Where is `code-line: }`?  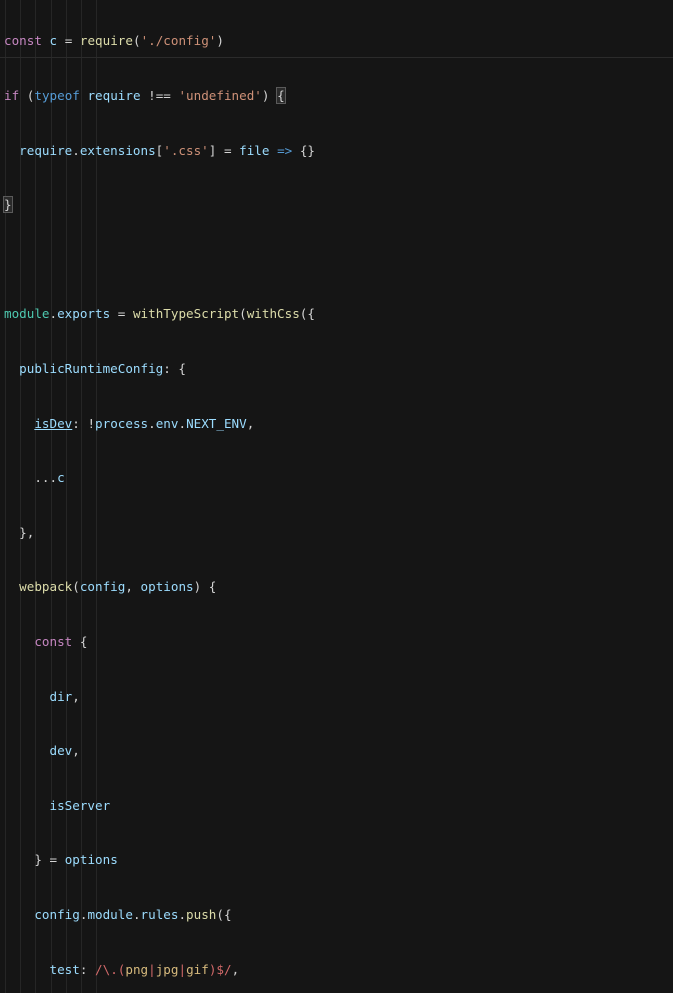
code-line: } is located at coordinates (336, 205).